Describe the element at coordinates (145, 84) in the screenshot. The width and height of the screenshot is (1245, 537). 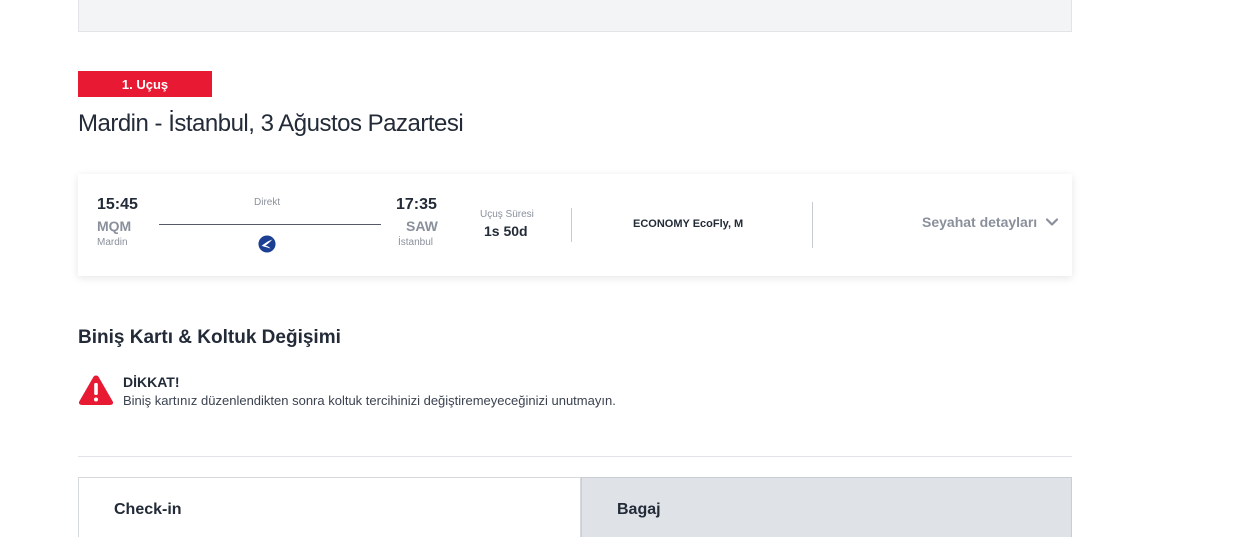
I see `flight-number-badge: 1. Uçuş` at that location.